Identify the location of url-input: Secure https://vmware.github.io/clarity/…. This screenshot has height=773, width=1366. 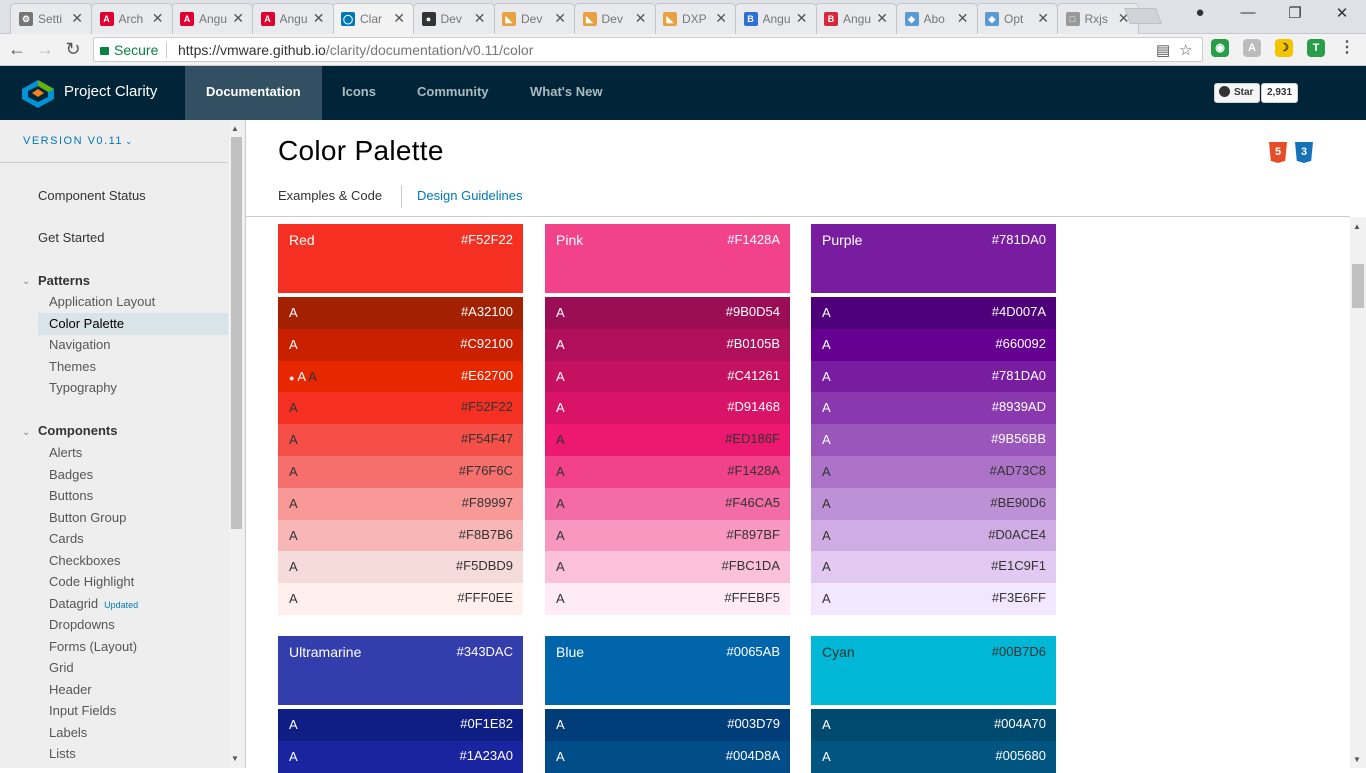
(648, 49).